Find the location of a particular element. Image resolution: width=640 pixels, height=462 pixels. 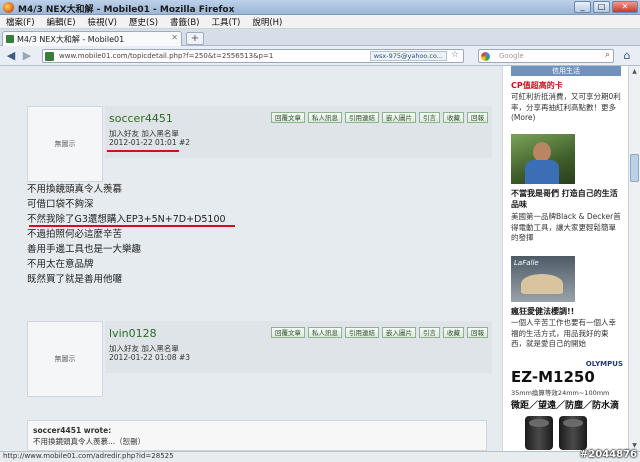

menu-bookmarks: 書籤(B) is located at coordinates (184, 22).